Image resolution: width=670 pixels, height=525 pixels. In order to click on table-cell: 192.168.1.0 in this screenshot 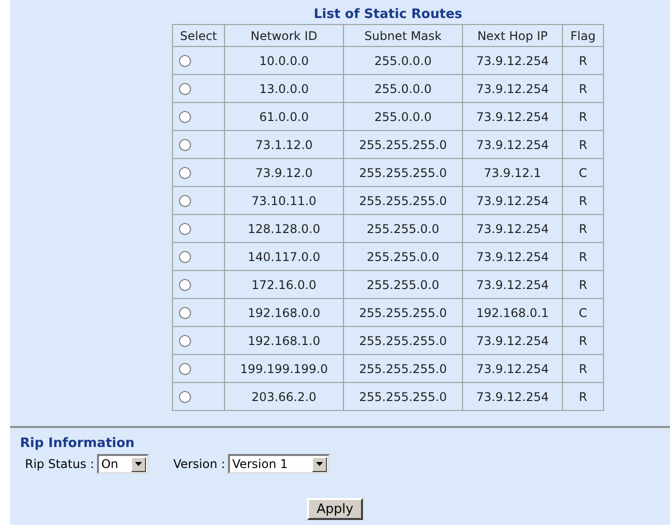, I will do `click(284, 340)`.